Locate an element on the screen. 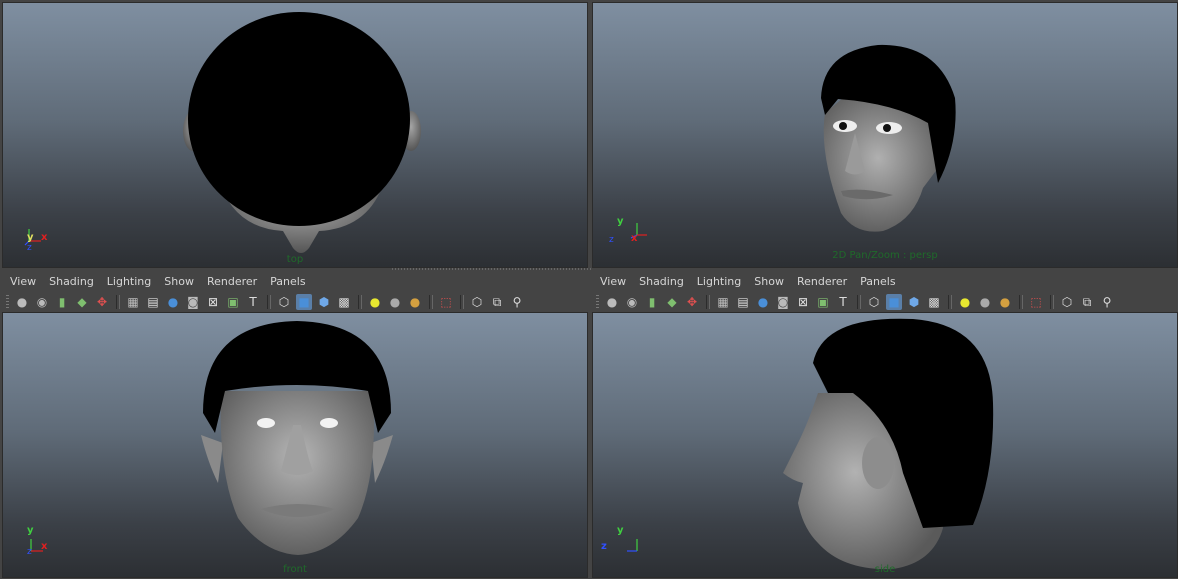 The height and width of the screenshot is (579, 1178). ear is located at coordinates (878, 463).